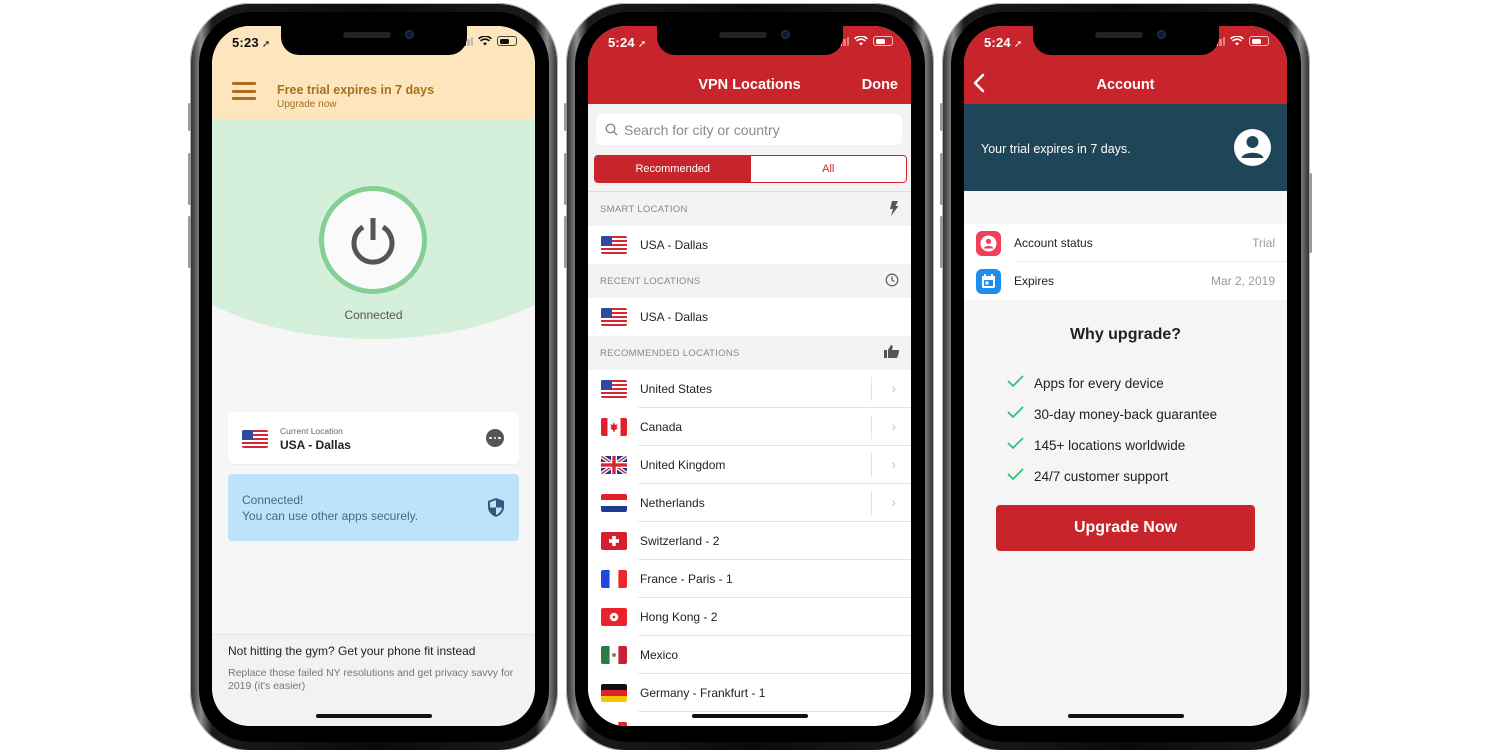 The width and height of the screenshot is (1500, 750). What do you see at coordinates (1125, 281) in the screenshot?
I see `expires-row: Expires Mar 2, 2019` at bounding box center [1125, 281].